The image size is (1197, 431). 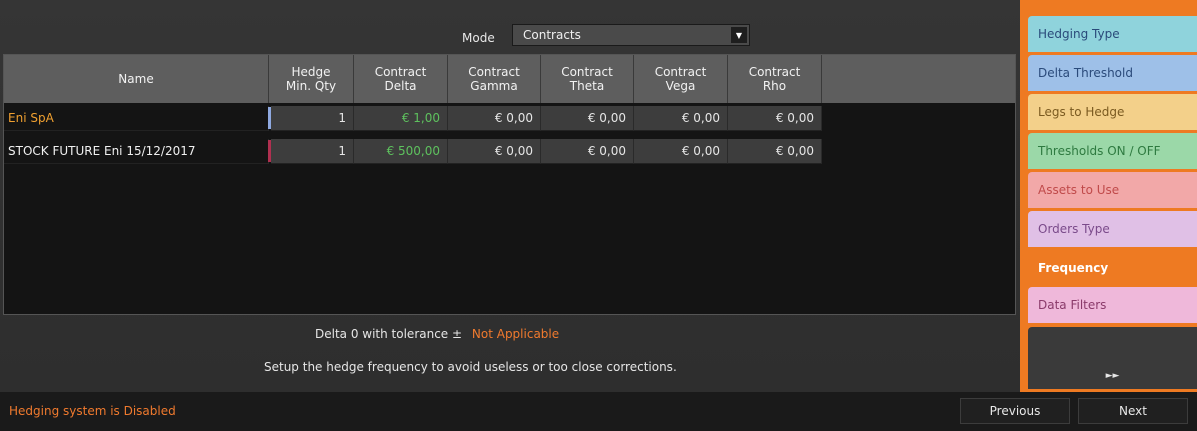 I want to click on cell-delta: € 500,00, so click(x=401, y=151).